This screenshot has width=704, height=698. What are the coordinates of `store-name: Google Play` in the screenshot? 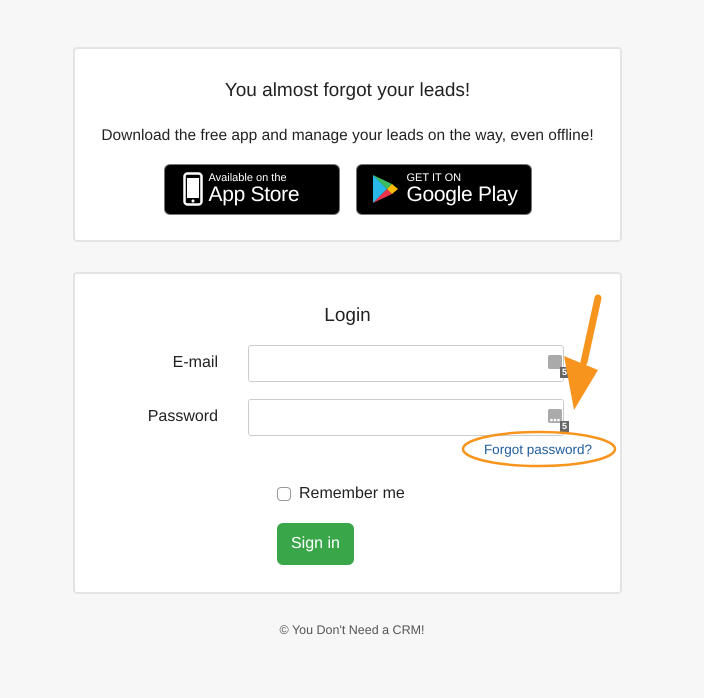 It's located at (462, 195).